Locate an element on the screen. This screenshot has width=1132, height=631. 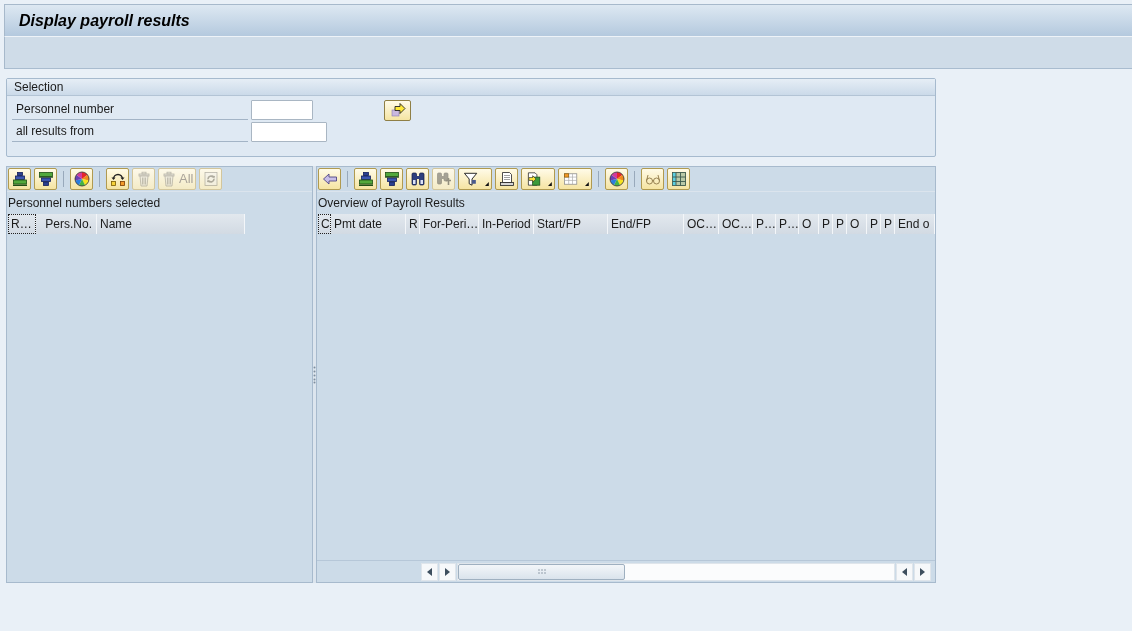
column-header: R is located at coordinates (413, 224).